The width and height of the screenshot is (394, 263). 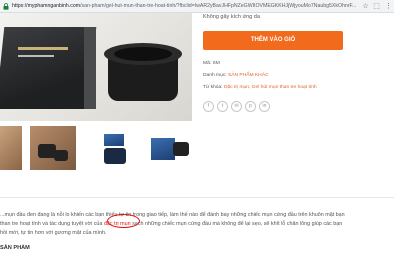 I want to click on product-category: Danh mục: SẢN PHẨM KHÁC, so click(x=236, y=75).